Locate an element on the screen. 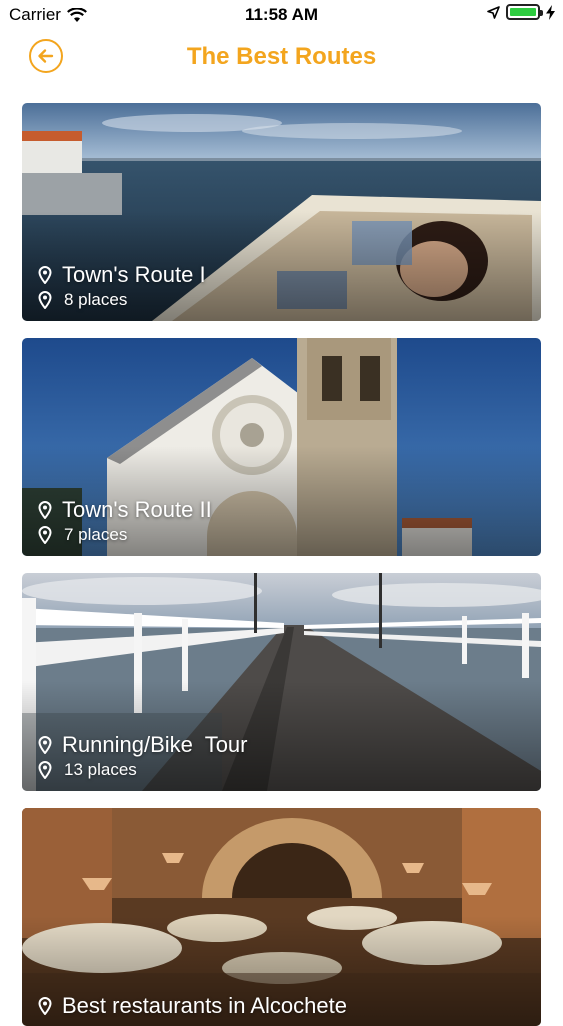 The width and height of the screenshot is (563, 1026). status-time: 11:58 AM is located at coordinates (281, 14).